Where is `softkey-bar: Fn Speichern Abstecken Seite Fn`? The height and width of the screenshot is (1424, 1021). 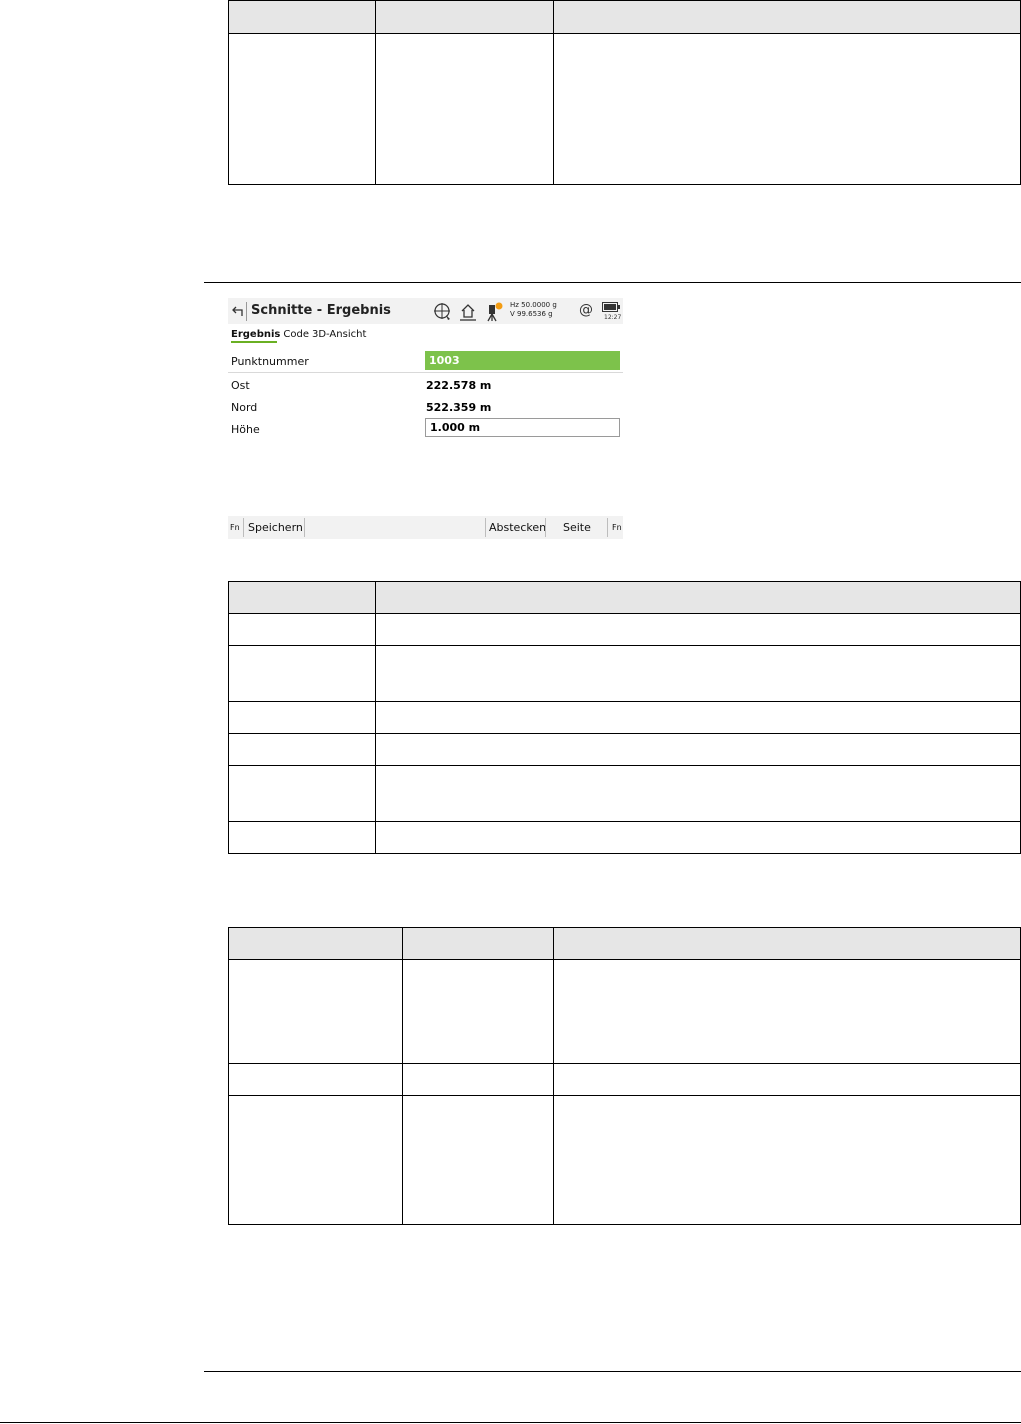 softkey-bar: Fn Speichern Abstecken Seite Fn is located at coordinates (425, 527).